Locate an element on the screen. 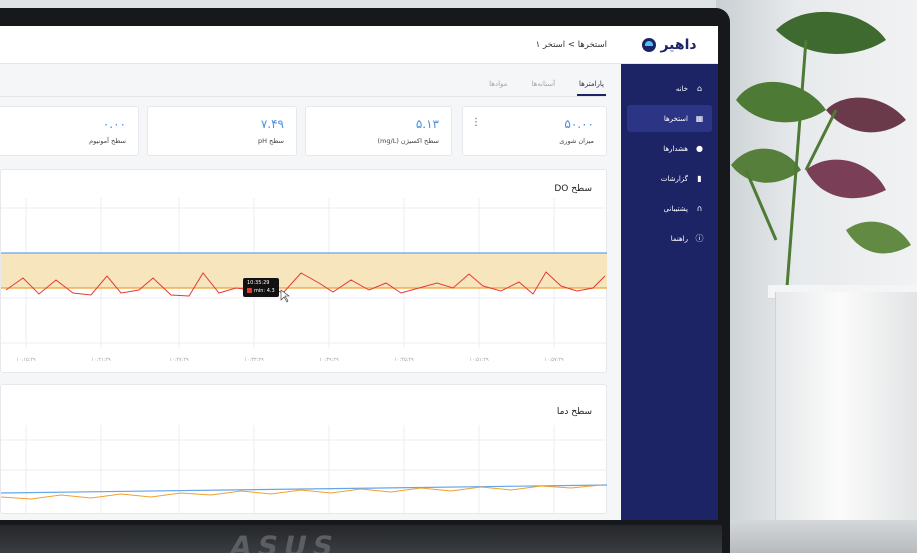 The image size is (917, 553). ph-card: ۷.۴۹ سطح pH is located at coordinates (222, 131).